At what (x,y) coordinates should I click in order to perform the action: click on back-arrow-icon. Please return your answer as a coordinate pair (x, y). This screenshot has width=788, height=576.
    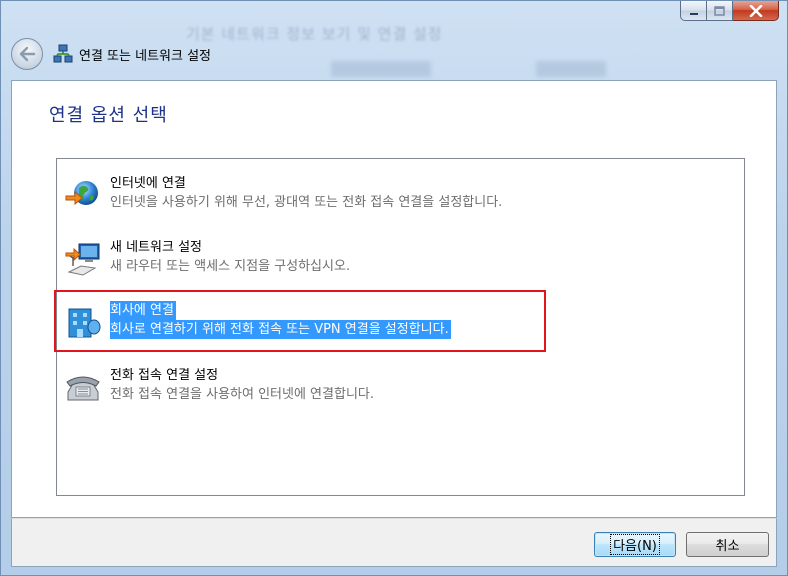
    Looking at the image, I should click on (27, 54).